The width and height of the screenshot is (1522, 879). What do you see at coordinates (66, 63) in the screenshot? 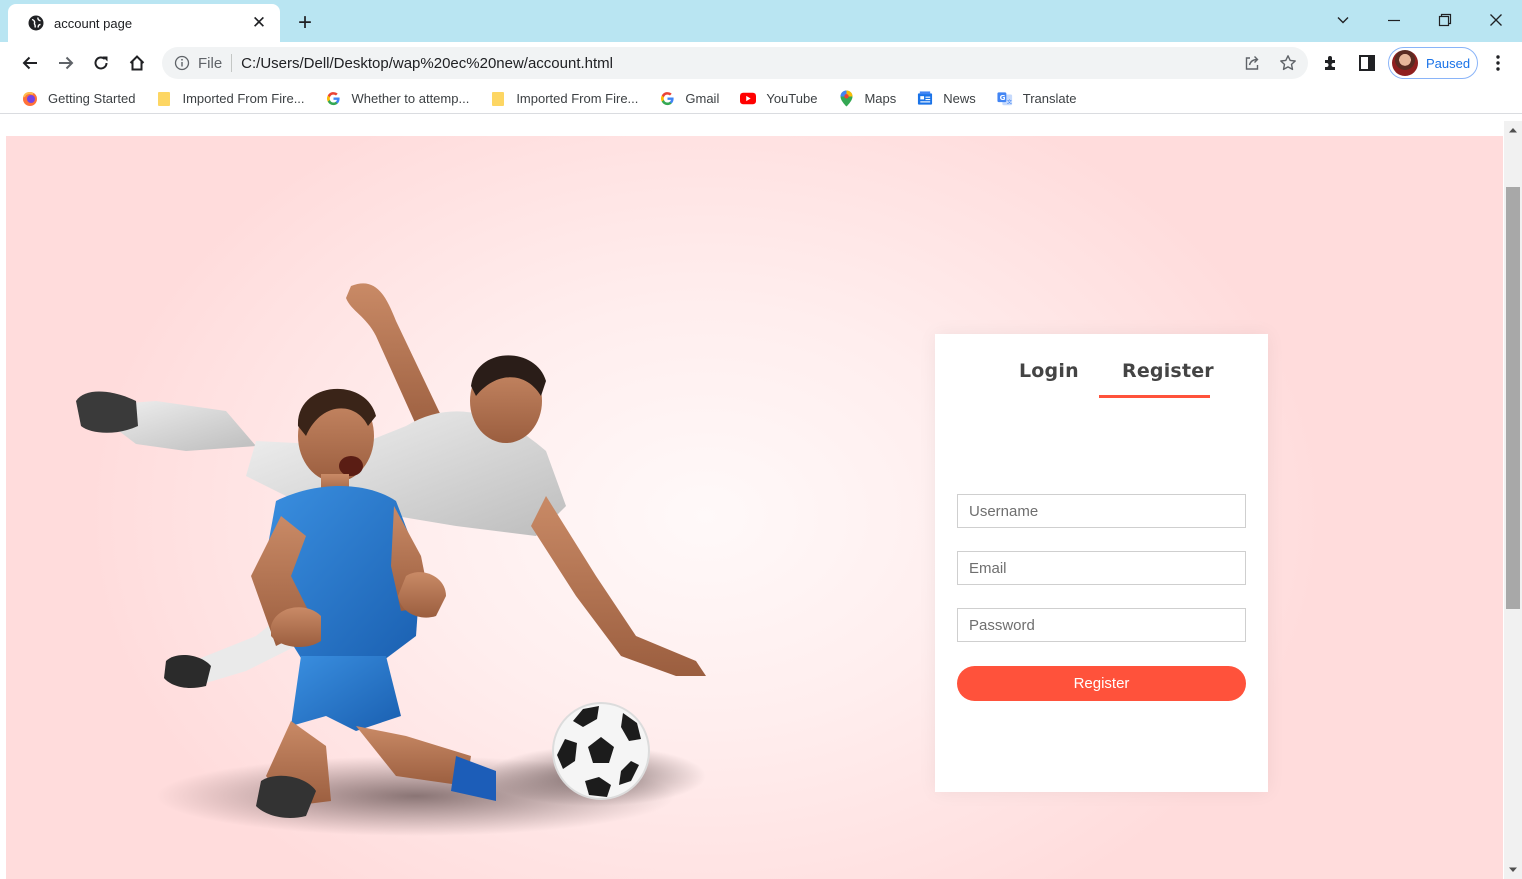
I see `forward-icon` at bounding box center [66, 63].